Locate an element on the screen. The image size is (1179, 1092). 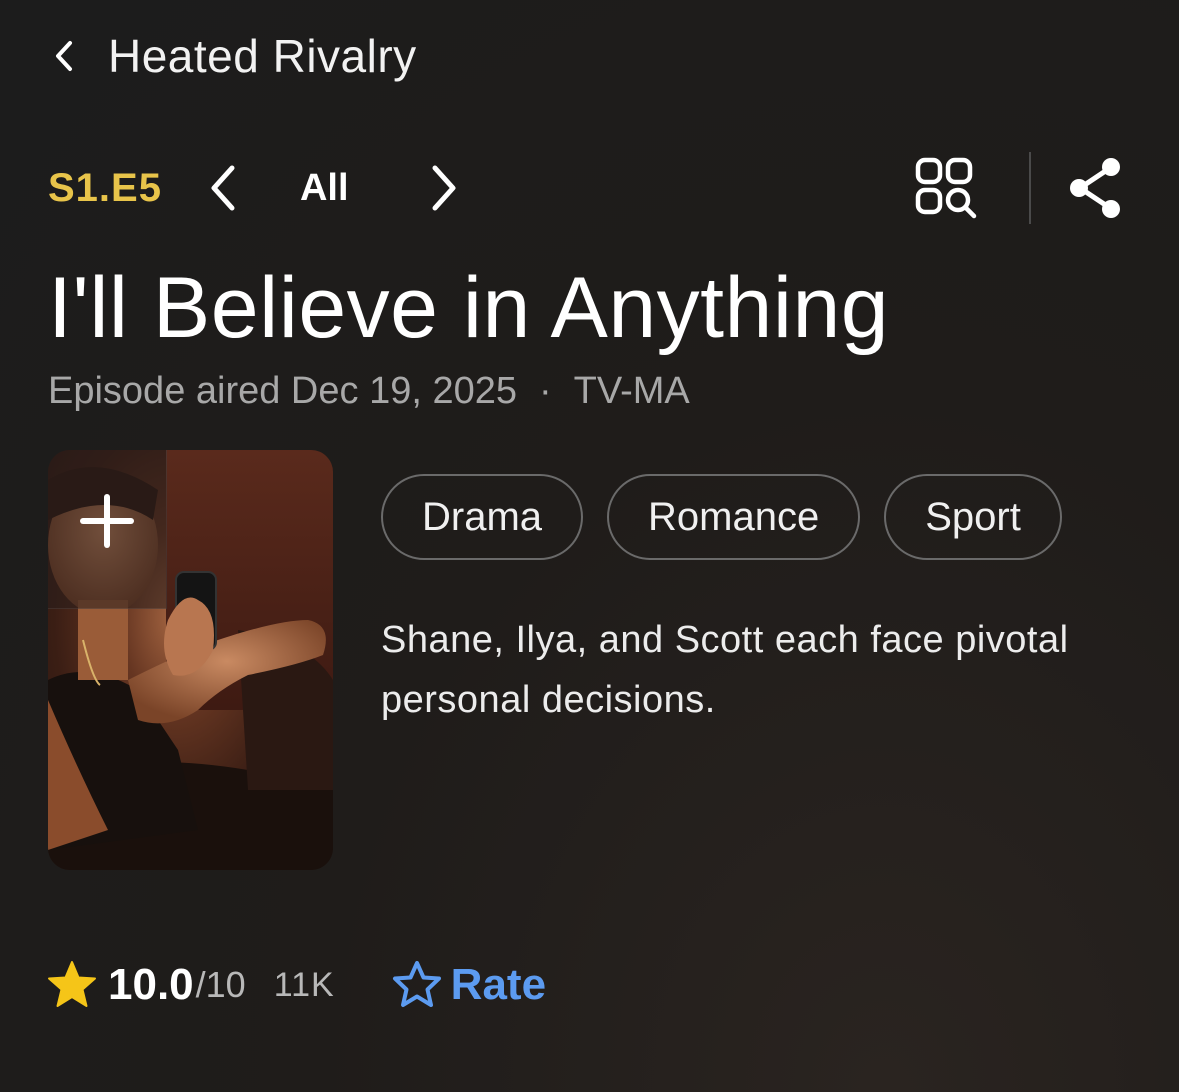
genre-chips: Drama Romance Sport is located at coordinates (721, 517).